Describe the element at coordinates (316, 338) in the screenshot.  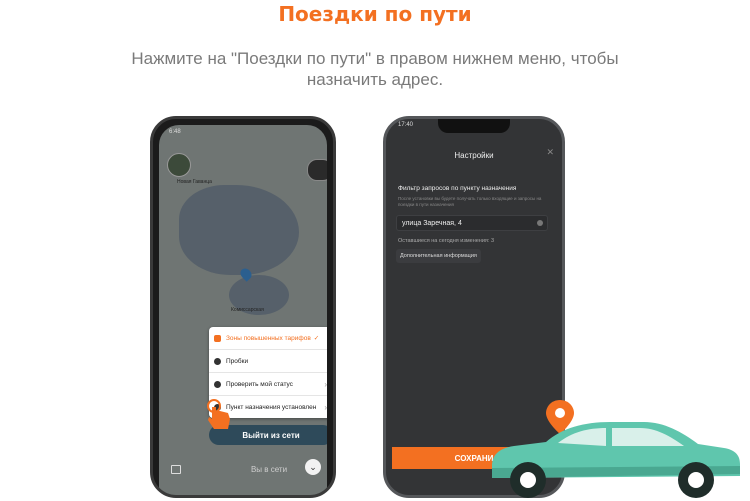
I see `check-icon: ✓` at that location.